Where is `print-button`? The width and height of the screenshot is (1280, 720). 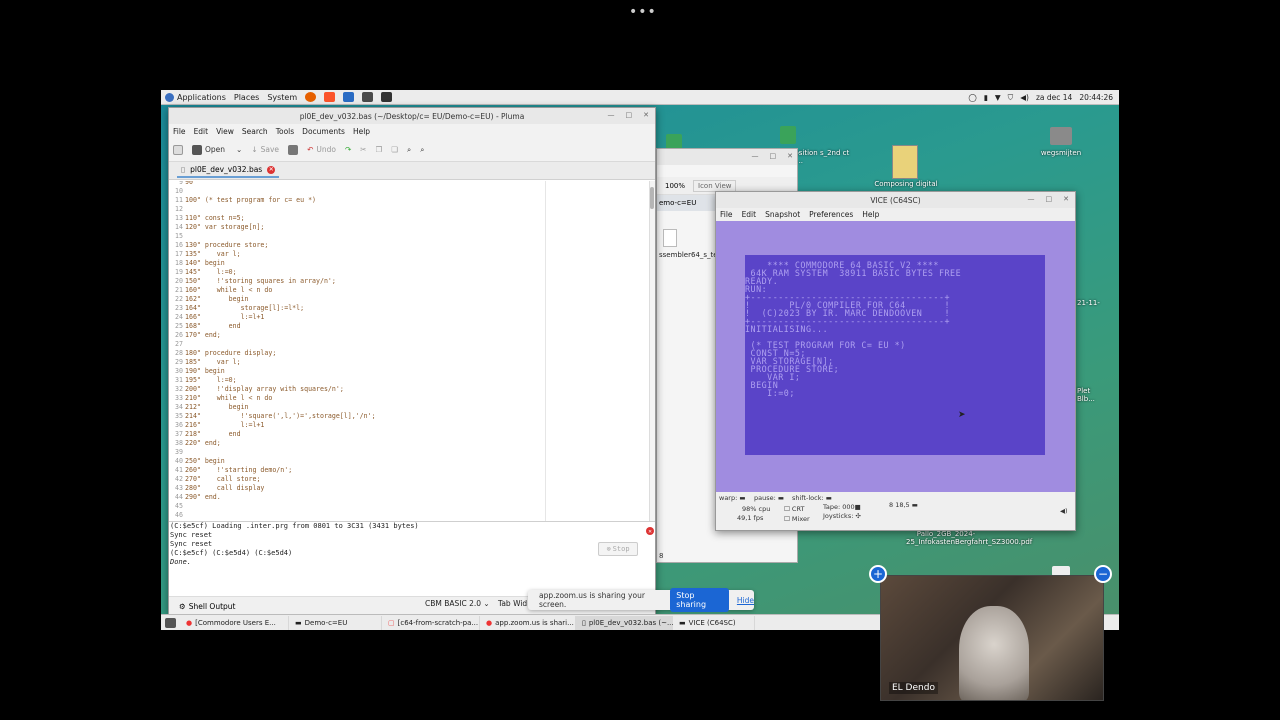
print-button is located at coordinates (293, 149).